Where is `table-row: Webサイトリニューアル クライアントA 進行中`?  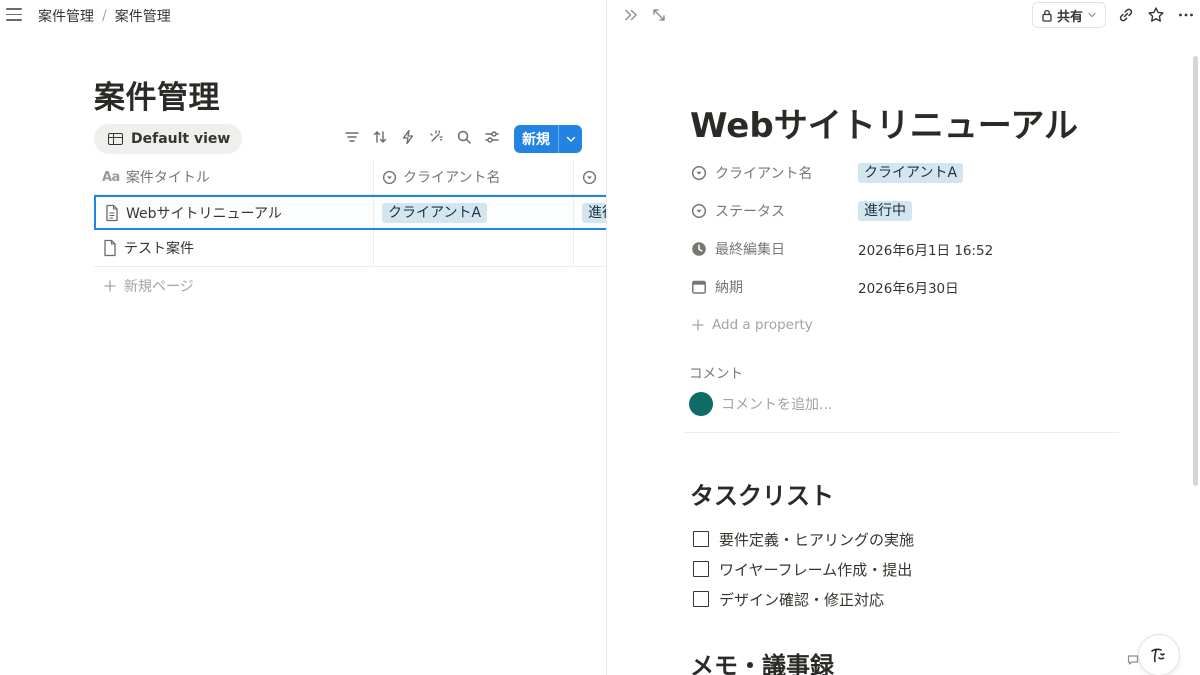
table-row: Webサイトリニューアル クライアントA 進行中 is located at coordinates (350, 212).